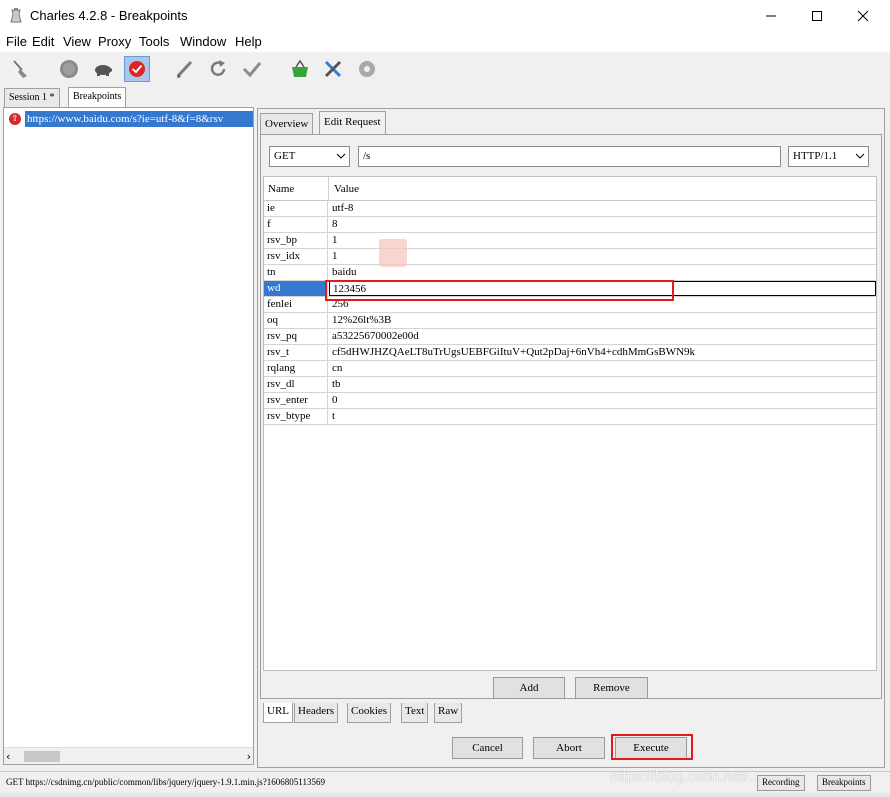 The height and width of the screenshot is (797, 890). I want to click on tab-overview: Overview, so click(287, 124).